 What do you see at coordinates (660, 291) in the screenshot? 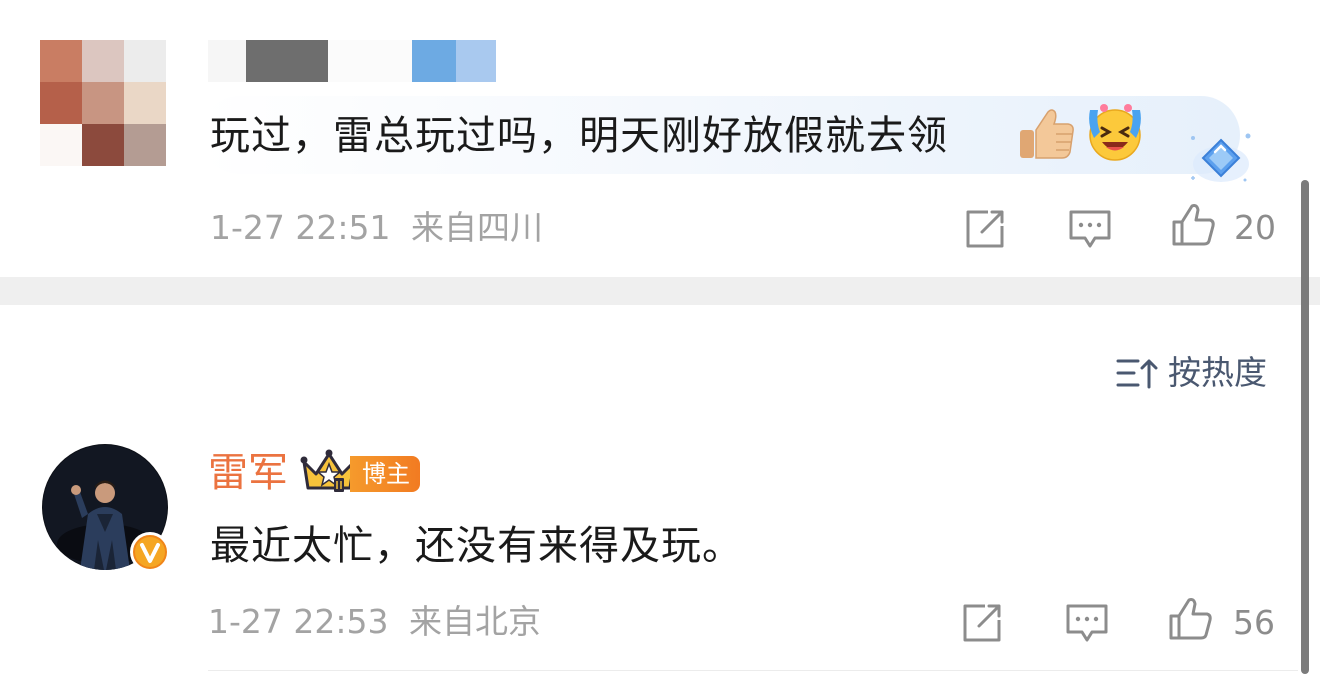
I see `section-separator` at bounding box center [660, 291].